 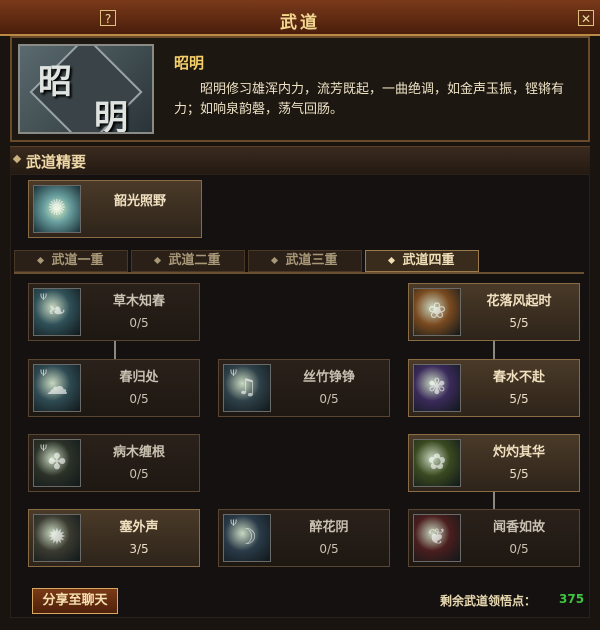 What do you see at coordinates (518, 527) in the screenshot?
I see `skill-card-name: 闻香如故` at bounding box center [518, 527].